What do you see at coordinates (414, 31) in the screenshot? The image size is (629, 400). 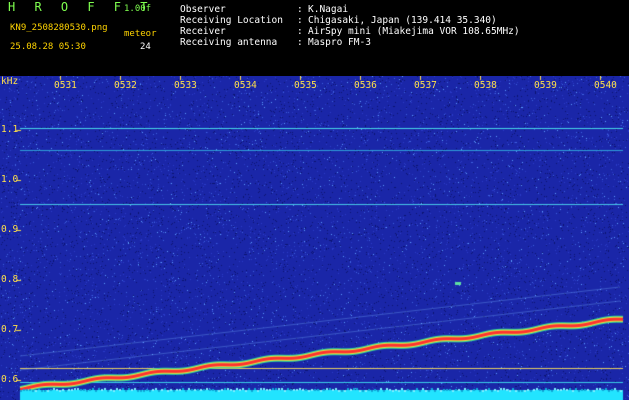 I see `info-receiver-value: AirSpy mini (Miakejima VOR 108.65MHz)` at bounding box center [414, 31].